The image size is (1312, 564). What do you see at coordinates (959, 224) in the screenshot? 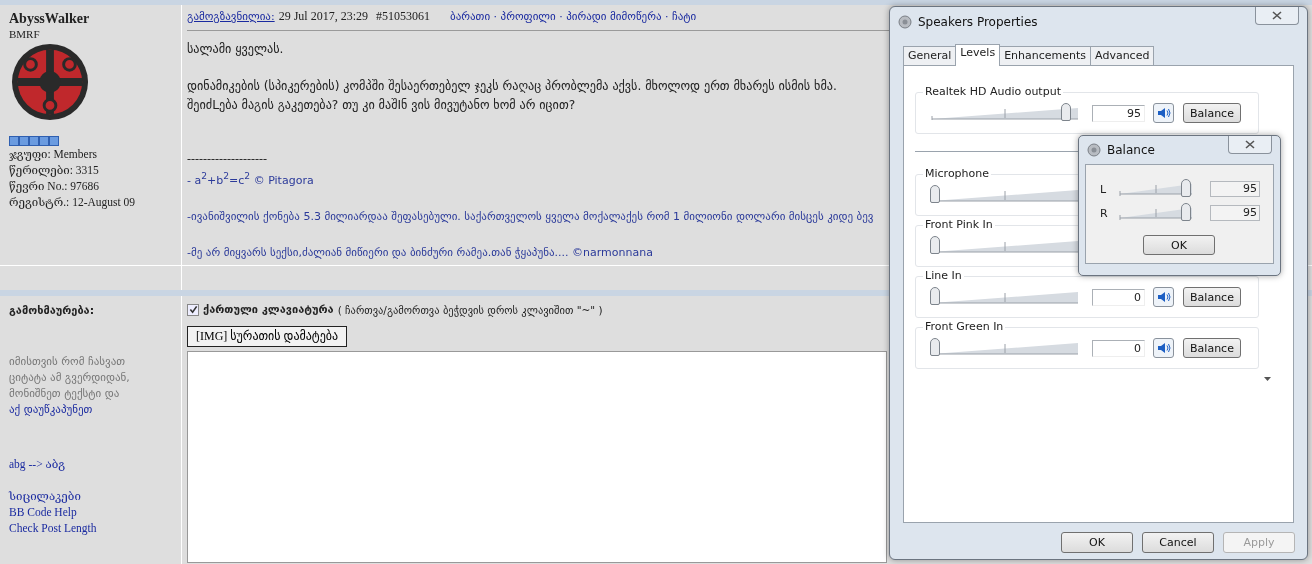
I see `device-name: Front Pink In` at bounding box center [959, 224].